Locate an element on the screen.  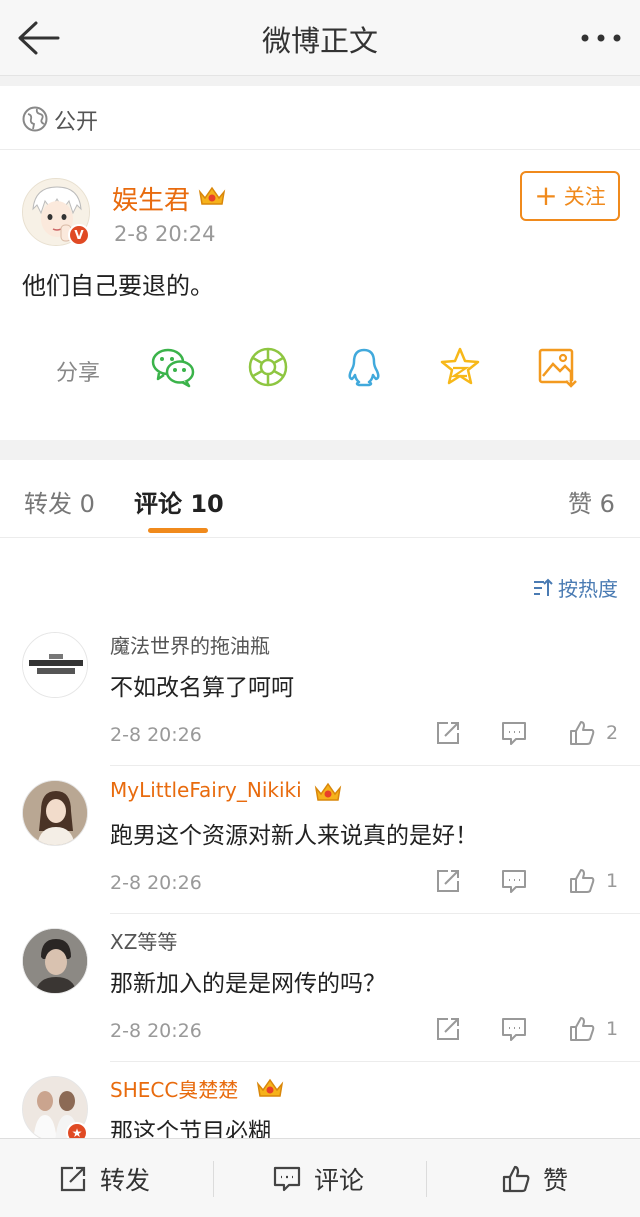
comment-text: 跑男这个资源对新人来说真的是好！ is located at coordinates (294, 836).